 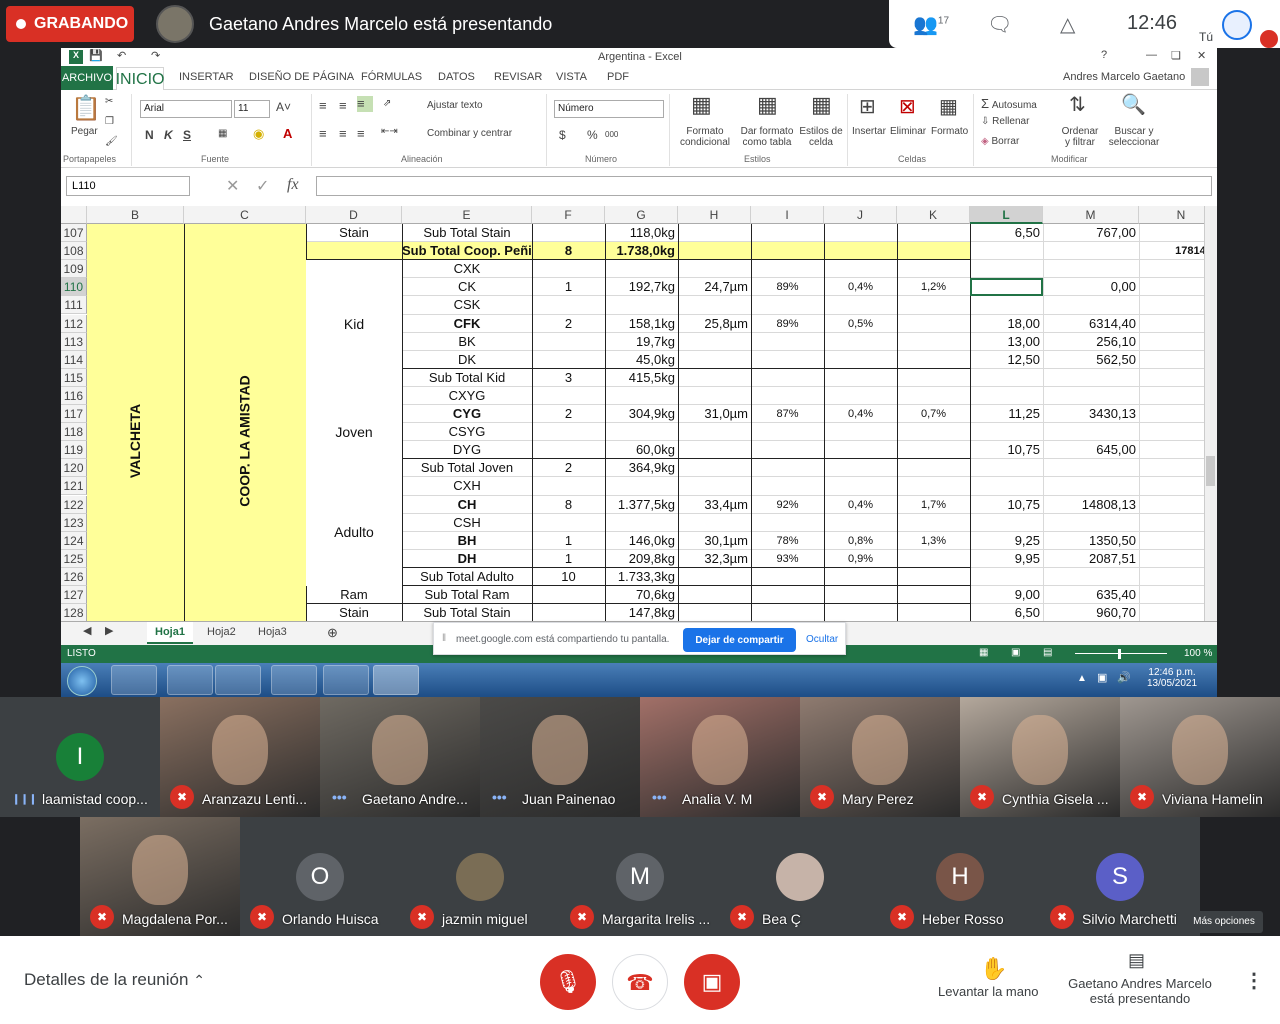 What do you see at coordinates (960, 877) in the screenshot?
I see `participant-tile: H ✖ Heber Rosso` at bounding box center [960, 877].